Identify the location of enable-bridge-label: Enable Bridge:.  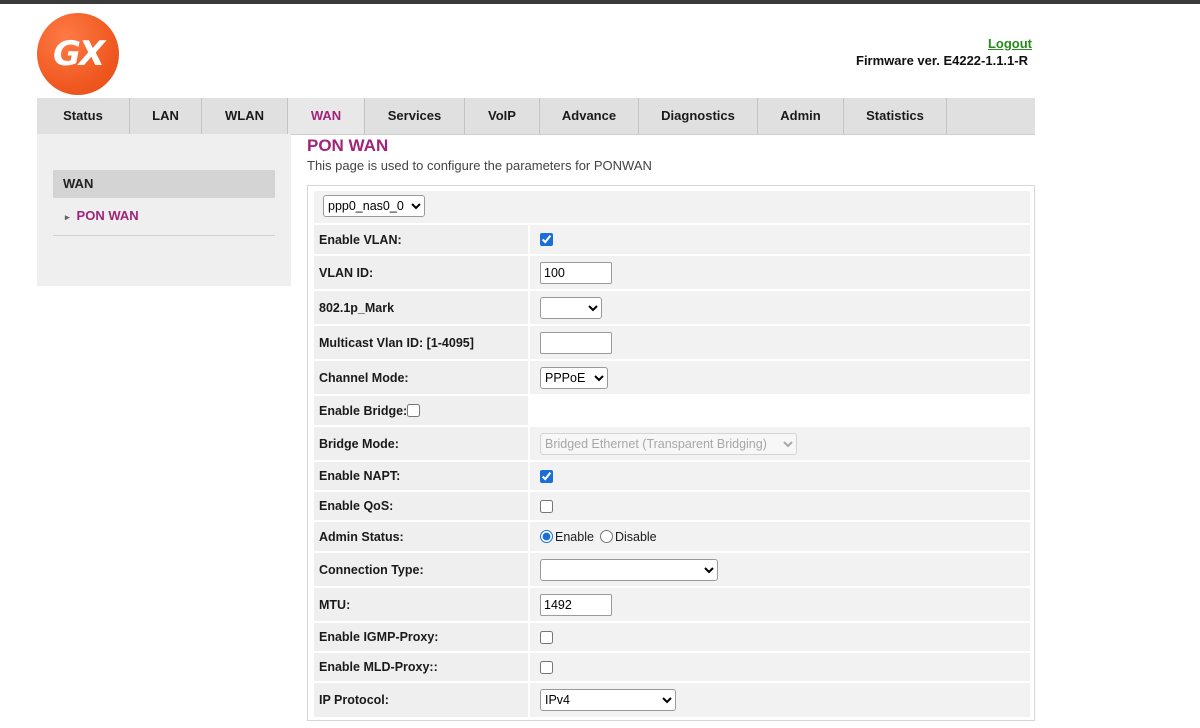
(363, 410).